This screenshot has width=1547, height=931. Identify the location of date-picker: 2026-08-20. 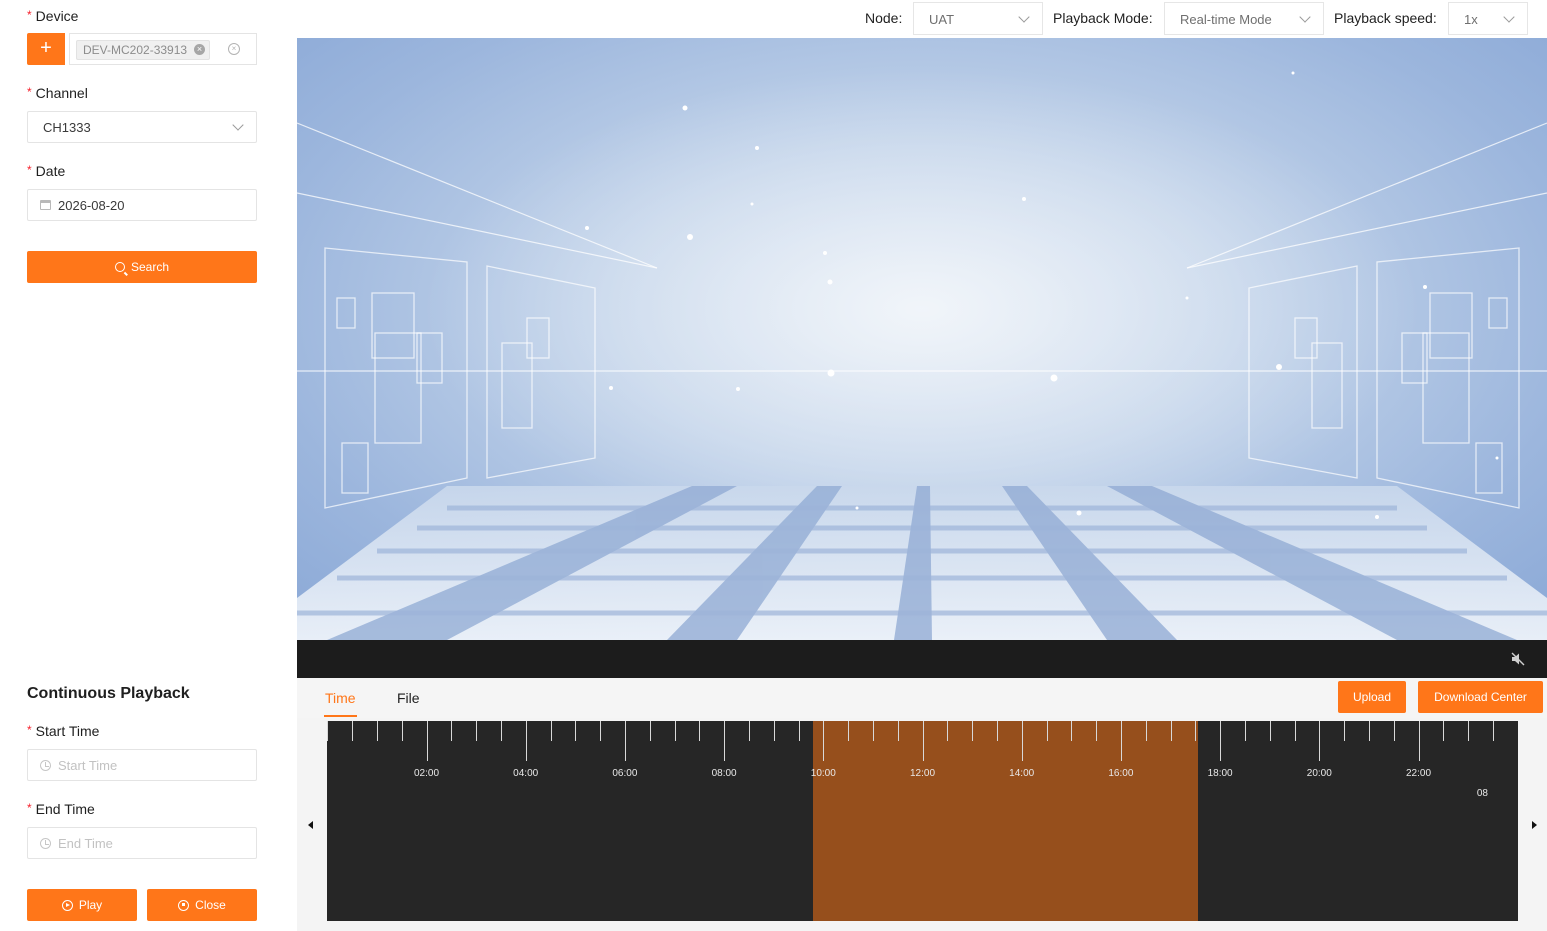
(142, 205).